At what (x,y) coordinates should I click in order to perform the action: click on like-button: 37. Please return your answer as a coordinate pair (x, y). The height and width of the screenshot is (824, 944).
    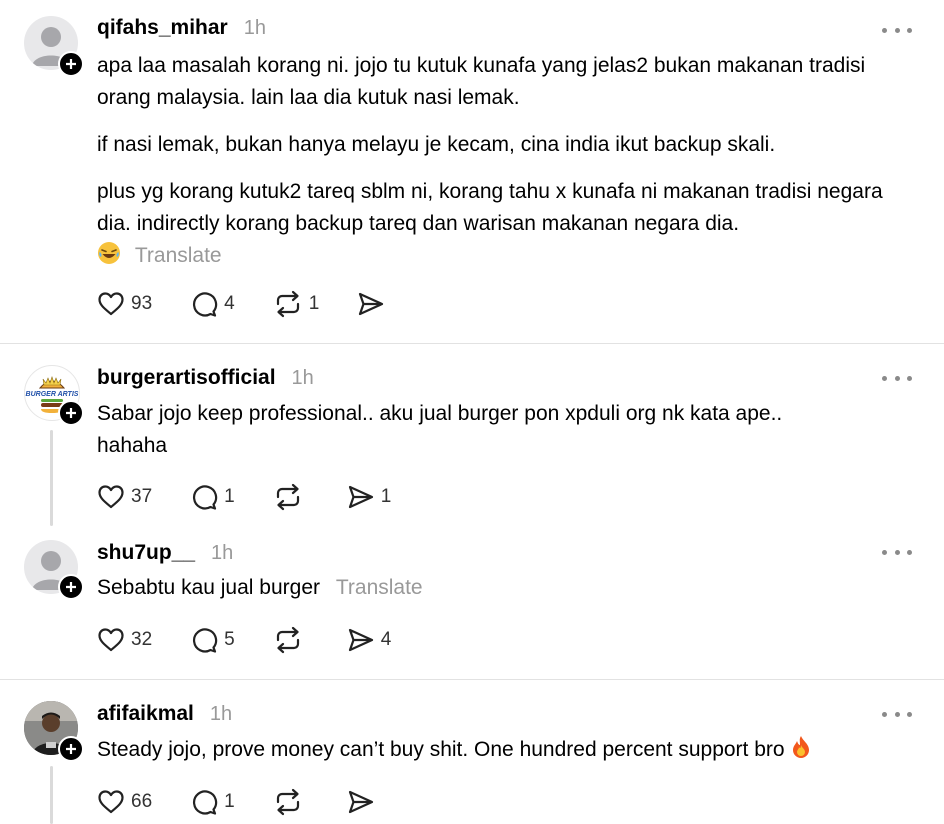
    Looking at the image, I should click on (124, 497).